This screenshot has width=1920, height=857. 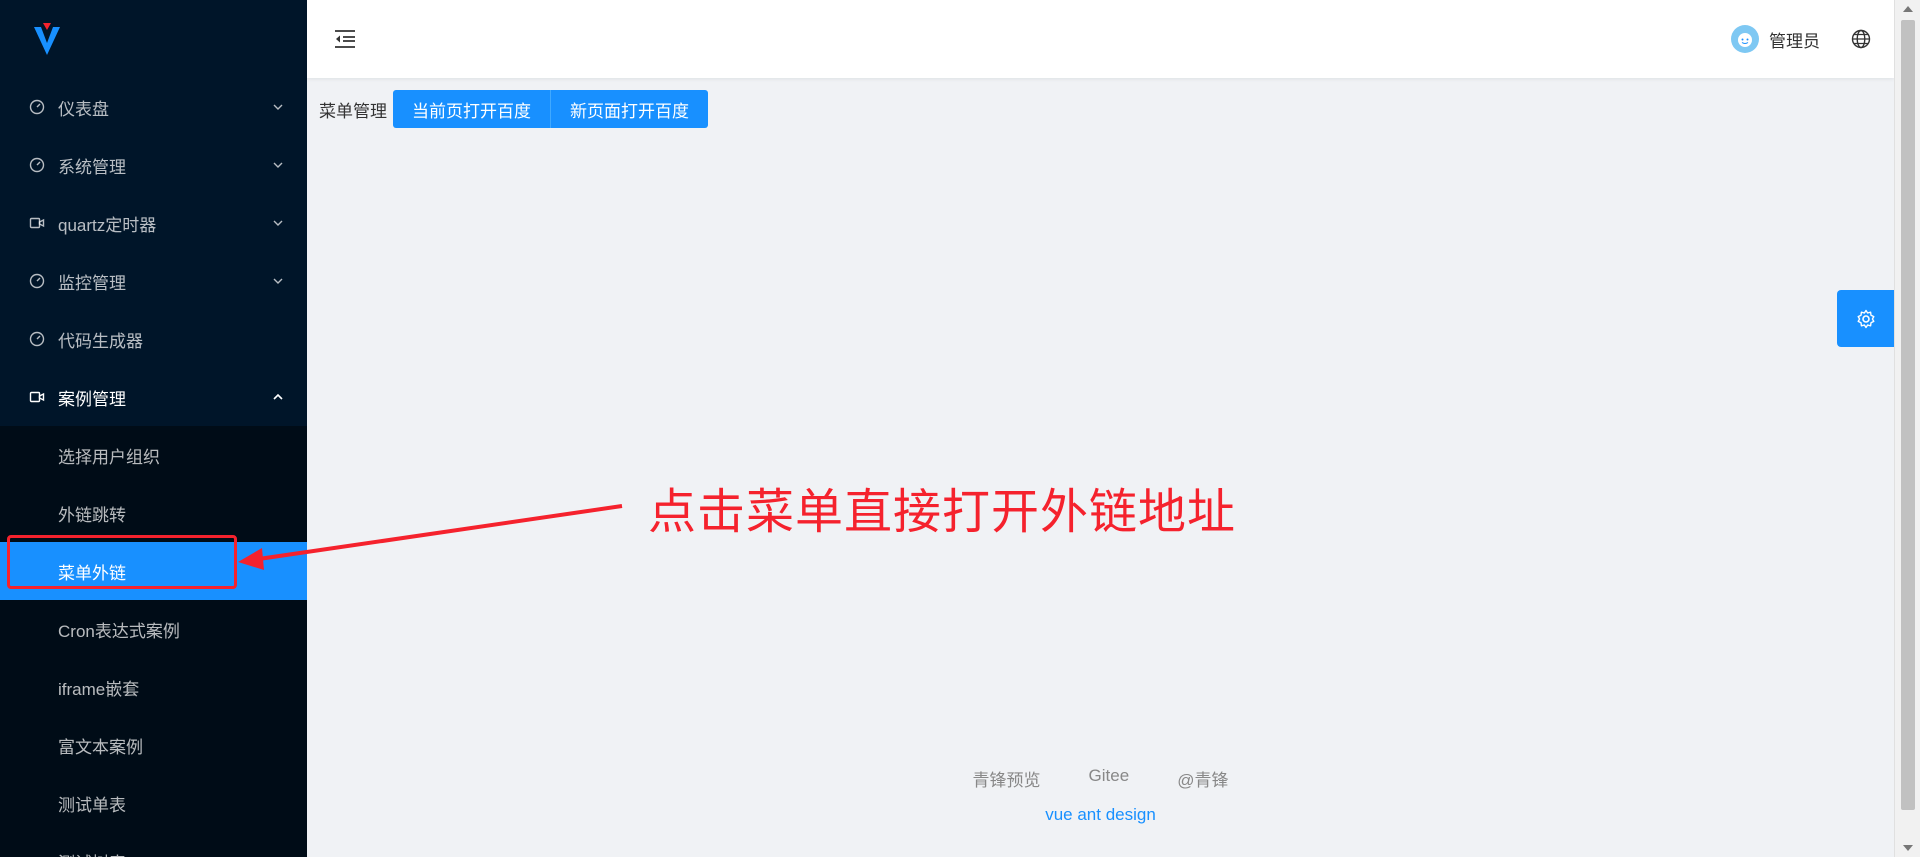 I want to click on scroll-down-arrow-icon, so click(x=1908, y=848).